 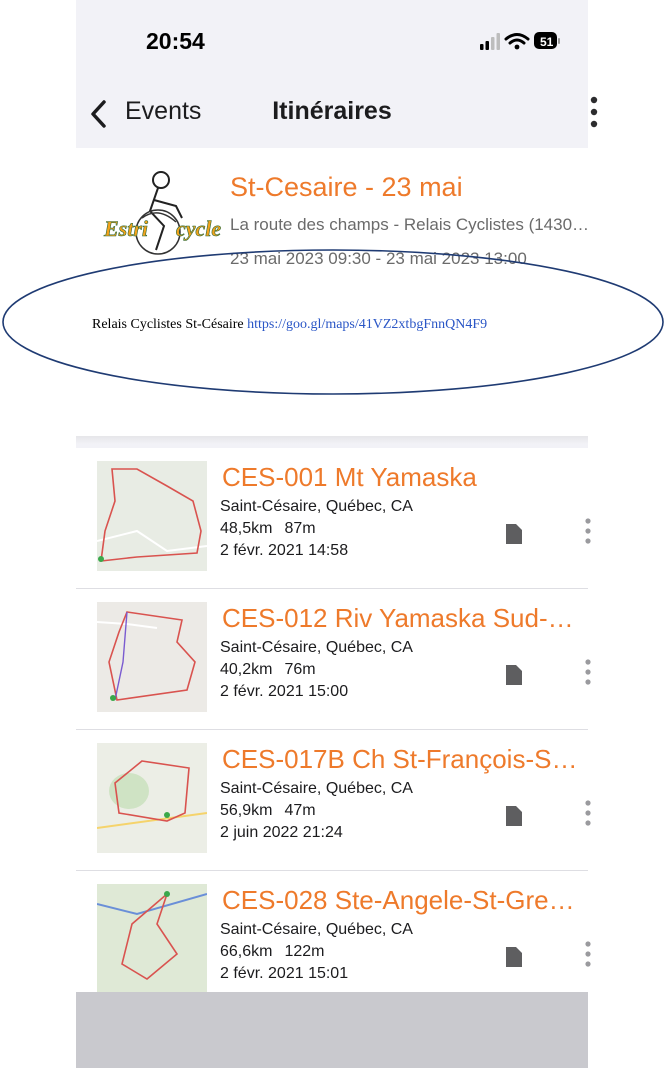 I want to click on route-stats: 48,5km 87m, so click(x=268, y=529).